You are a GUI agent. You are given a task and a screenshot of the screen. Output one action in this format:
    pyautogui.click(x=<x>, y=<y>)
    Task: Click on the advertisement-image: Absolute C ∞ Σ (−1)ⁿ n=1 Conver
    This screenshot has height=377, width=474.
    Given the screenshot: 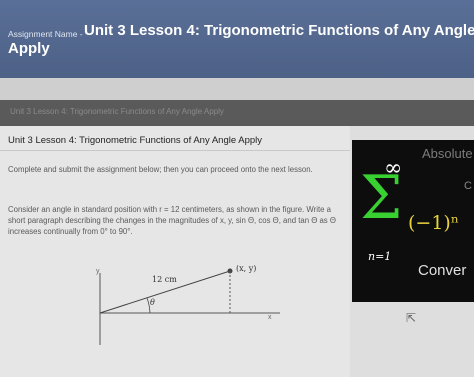 What is the action you would take?
    pyautogui.click(x=413, y=221)
    